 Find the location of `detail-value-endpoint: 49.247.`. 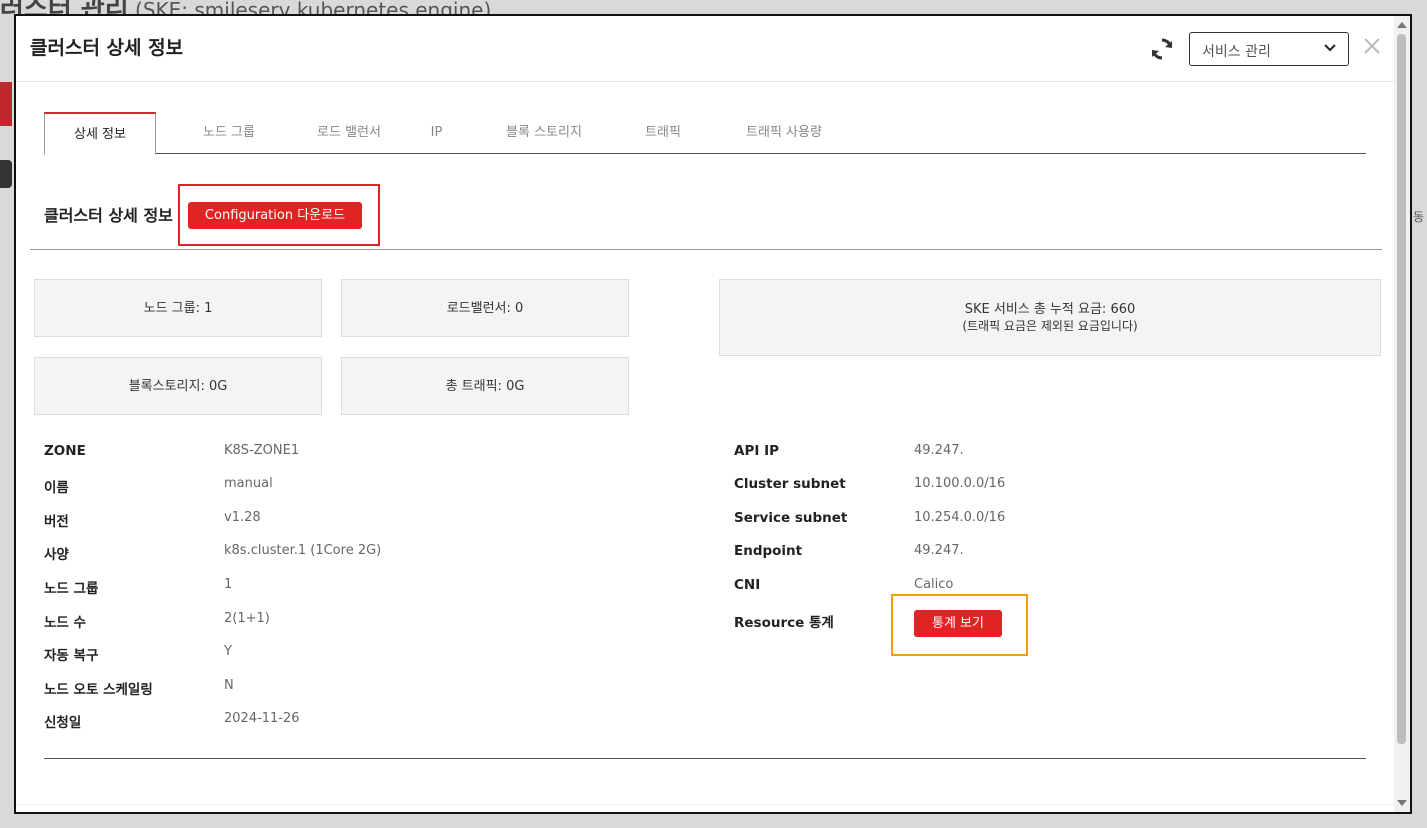

detail-value-endpoint: 49.247. is located at coordinates (939, 550).